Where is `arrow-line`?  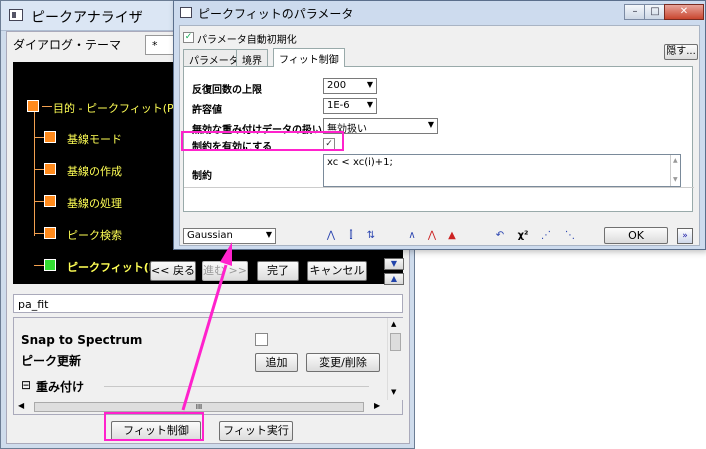 arrow-line is located at coordinates (204, 337).